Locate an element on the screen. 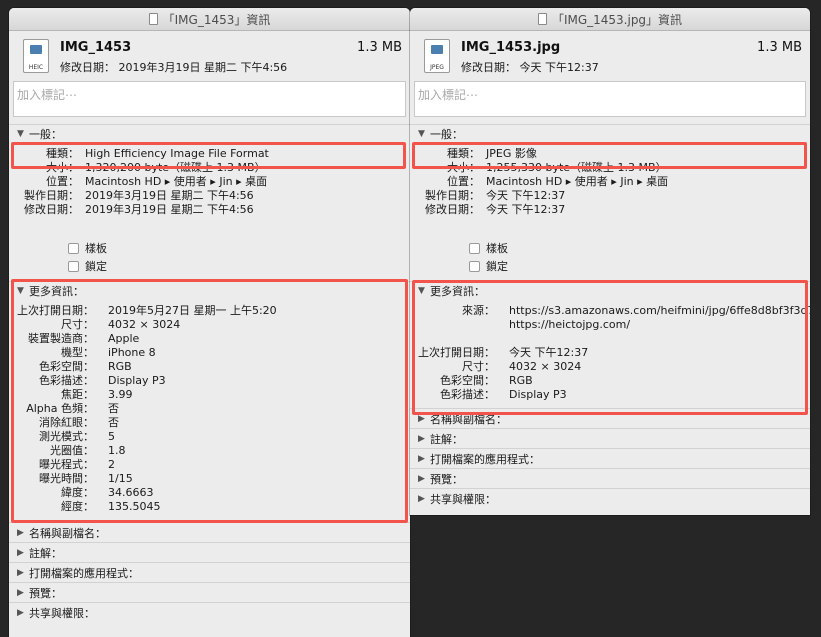 The height and width of the screenshot is (637, 821). row-label: 曝光時間： is located at coordinates (66, 478).